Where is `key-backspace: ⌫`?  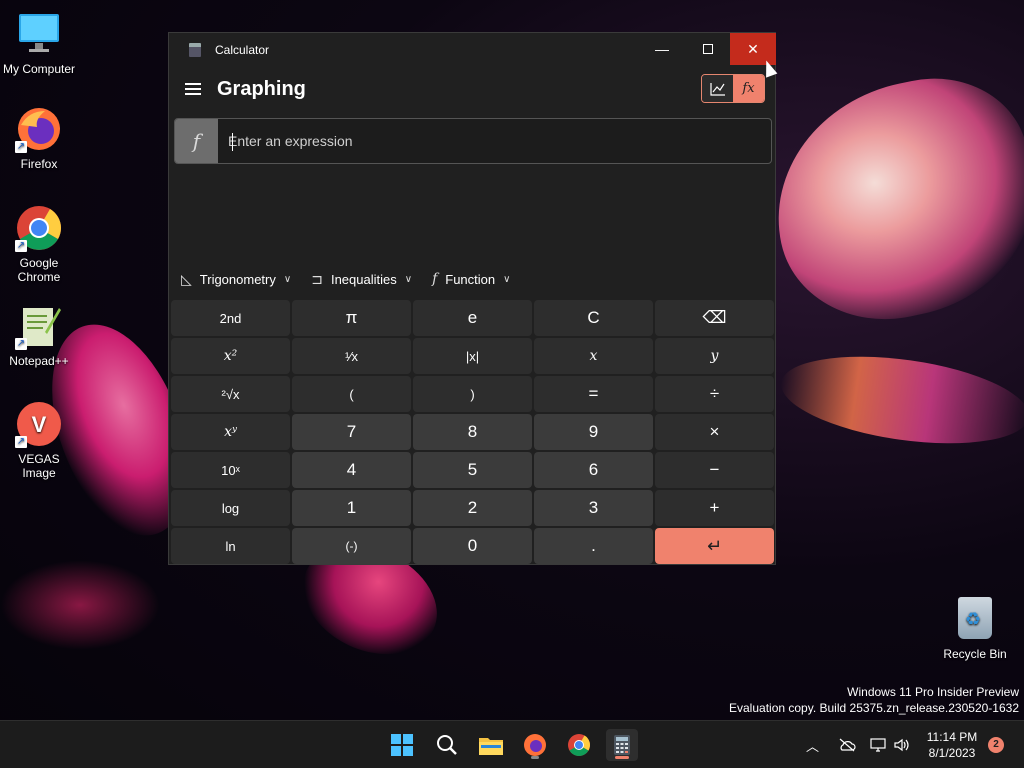 key-backspace: ⌫ is located at coordinates (714, 318).